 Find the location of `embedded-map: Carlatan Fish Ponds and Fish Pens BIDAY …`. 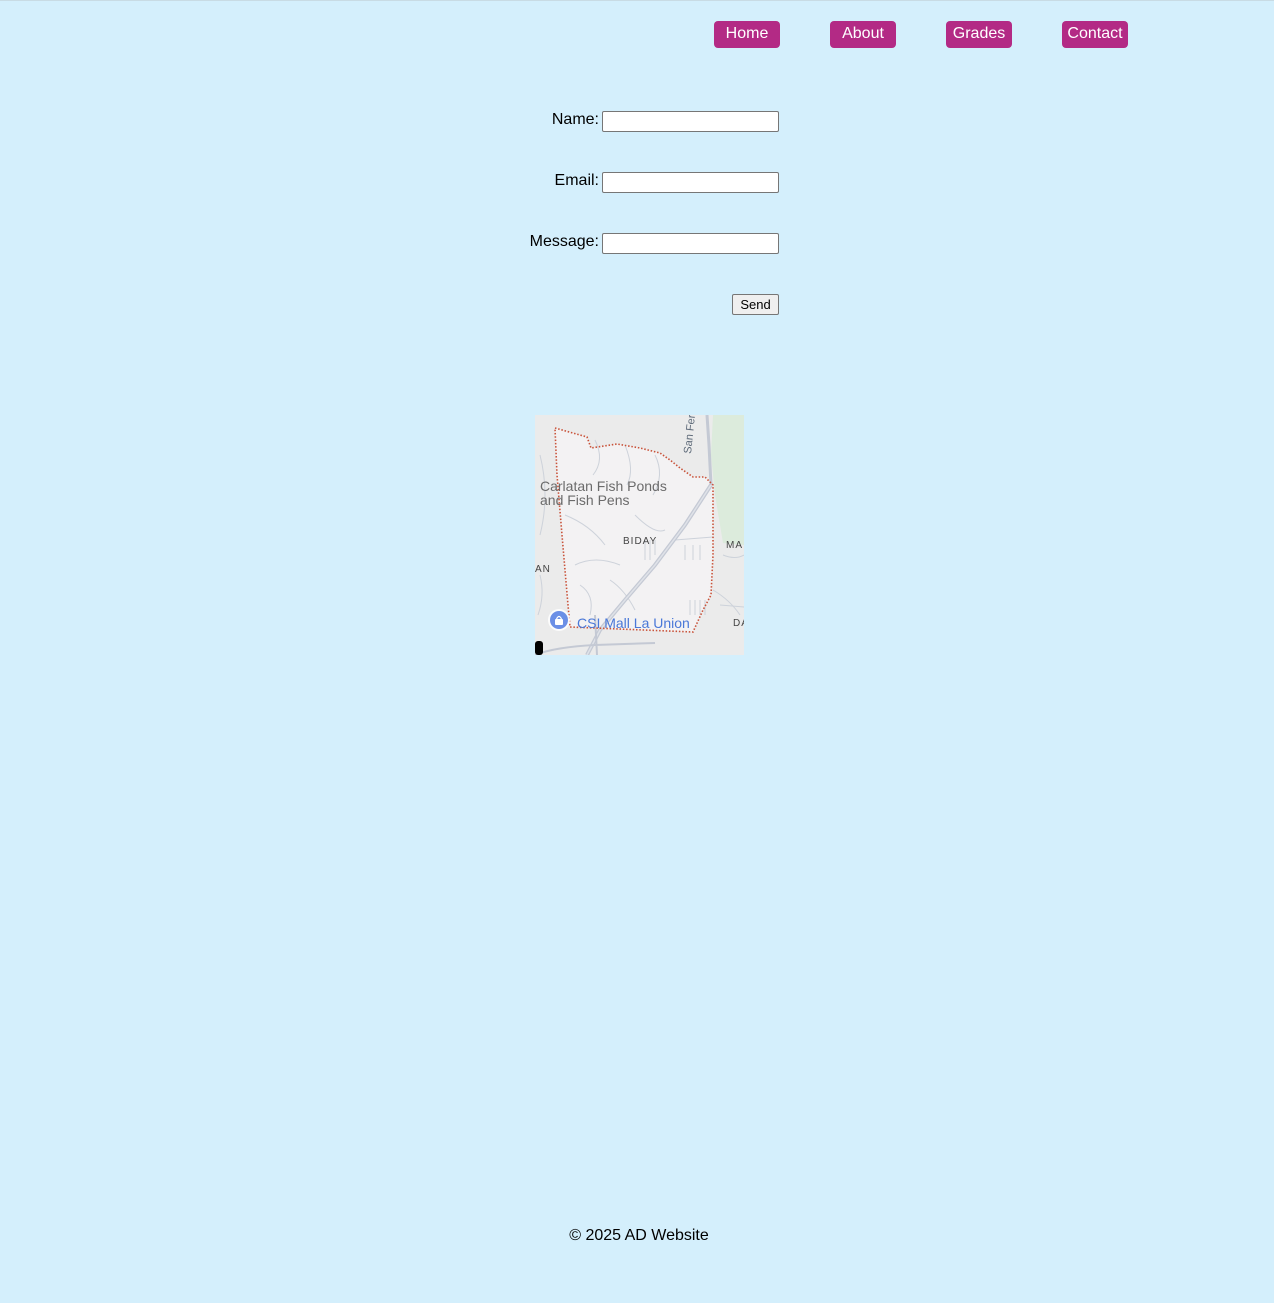

embedded-map: Carlatan Fish Ponds and Fish Pens BIDAY … is located at coordinates (639, 535).